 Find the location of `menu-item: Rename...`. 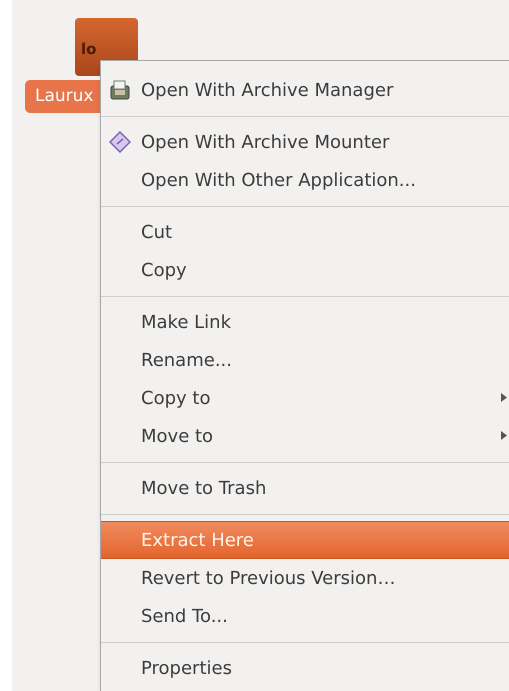

menu-item: Rename... is located at coordinates (305, 360).